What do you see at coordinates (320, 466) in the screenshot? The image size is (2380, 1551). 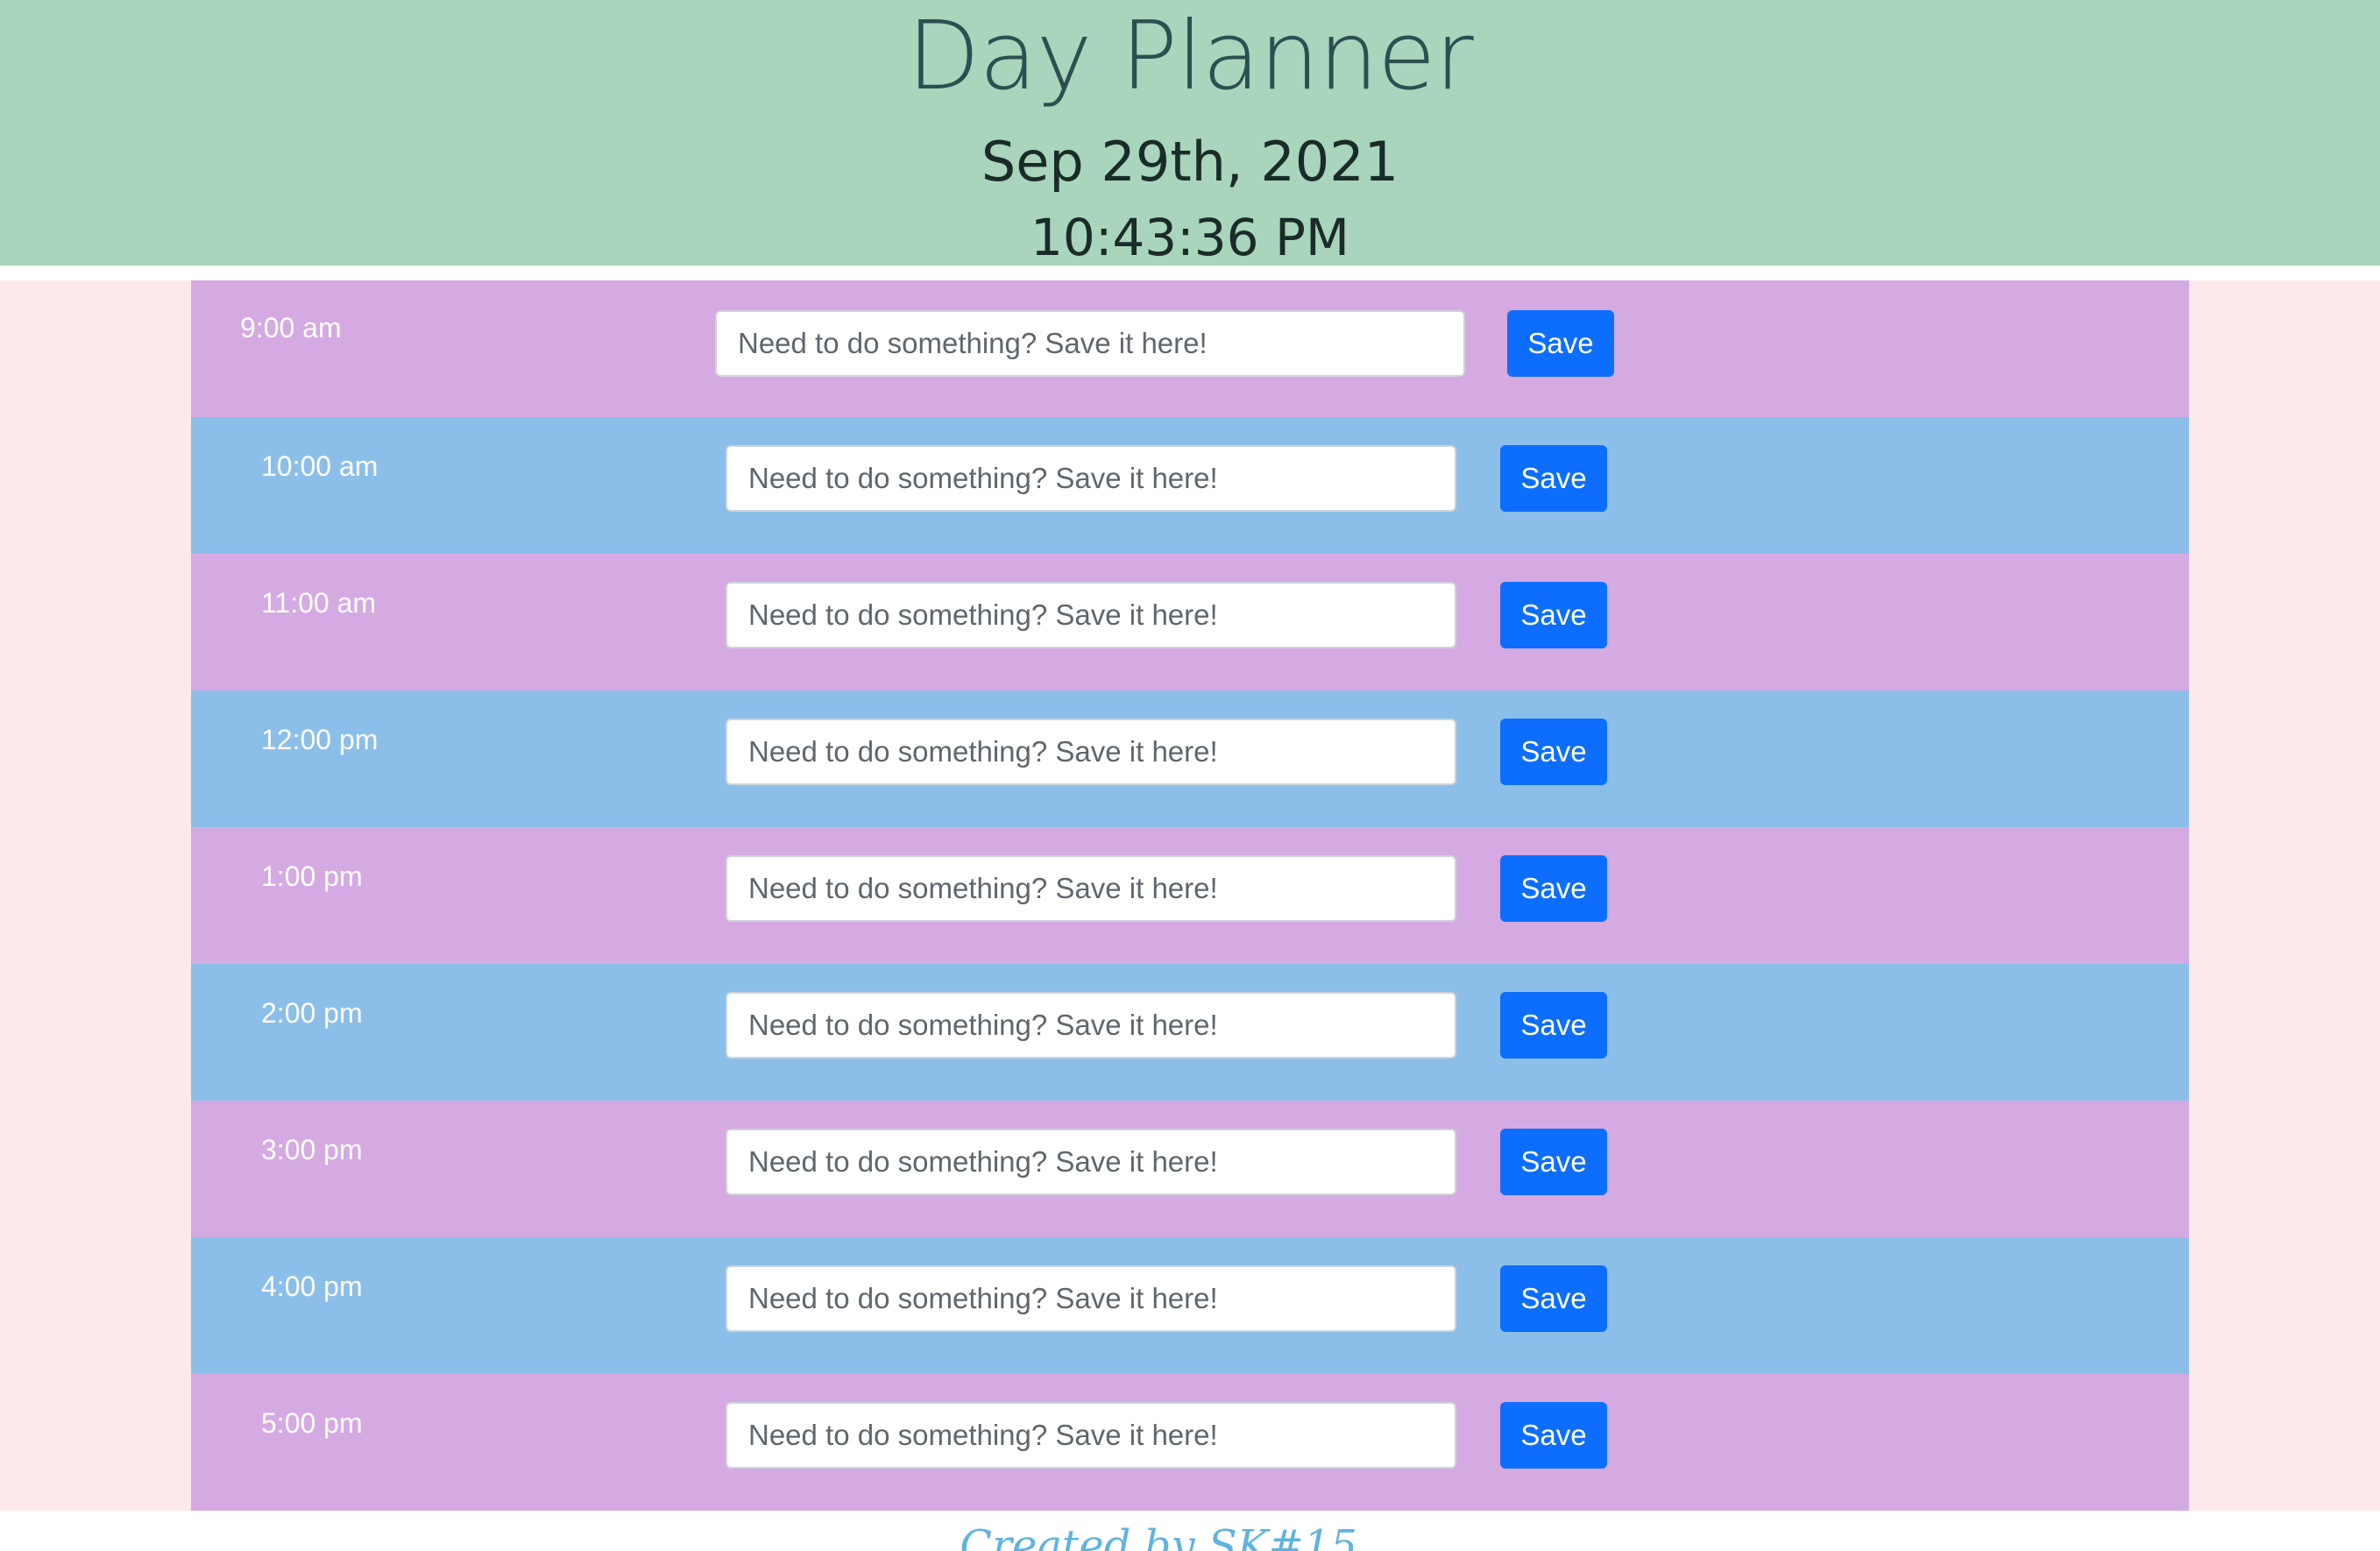 I see `hour-label: 10:00 am` at bounding box center [320, 466].